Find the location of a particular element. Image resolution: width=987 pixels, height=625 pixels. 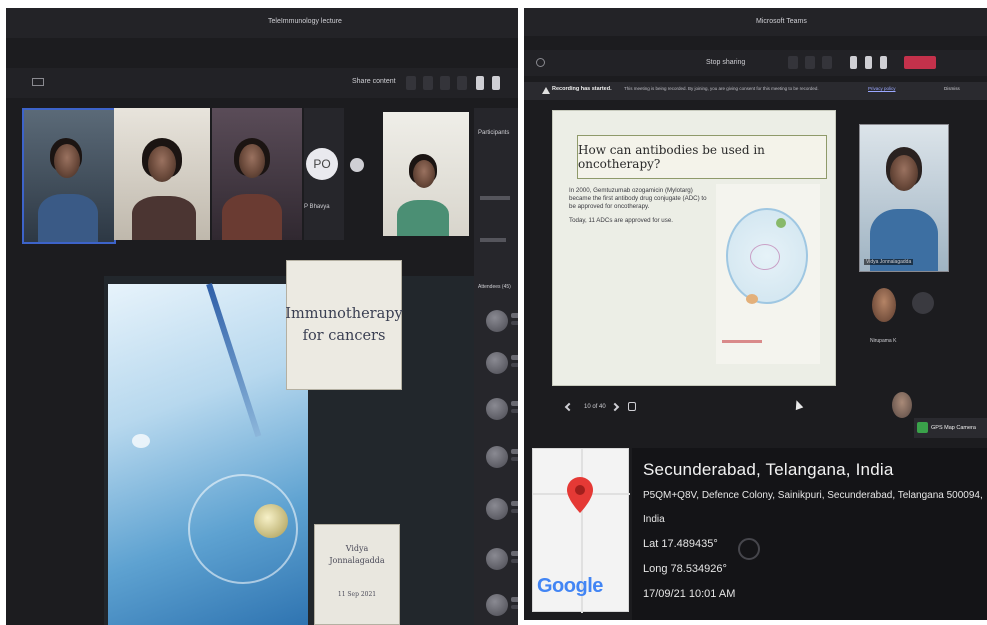

left-camera-icon is located at coordinates (411, 83).